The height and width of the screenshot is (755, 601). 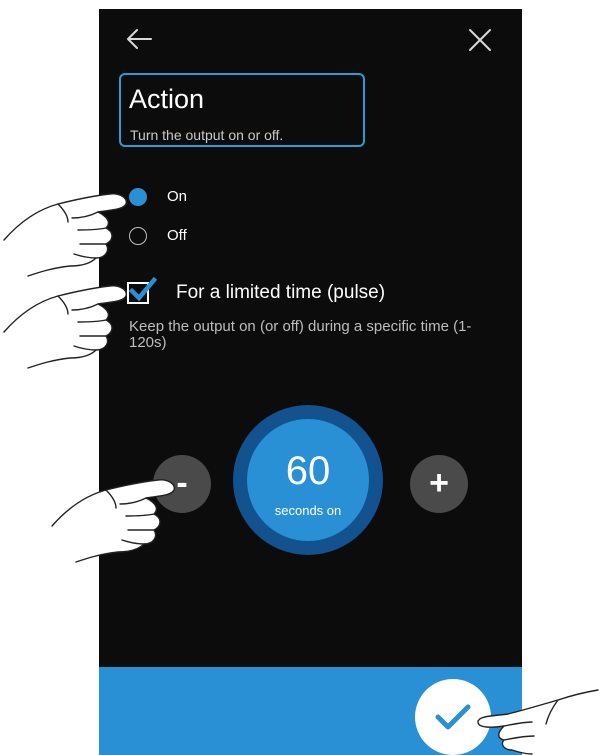 What do you see at coordinates (439, 484) in the screenshot?
I see `increment-button: +` at bounding box center [439, 484].